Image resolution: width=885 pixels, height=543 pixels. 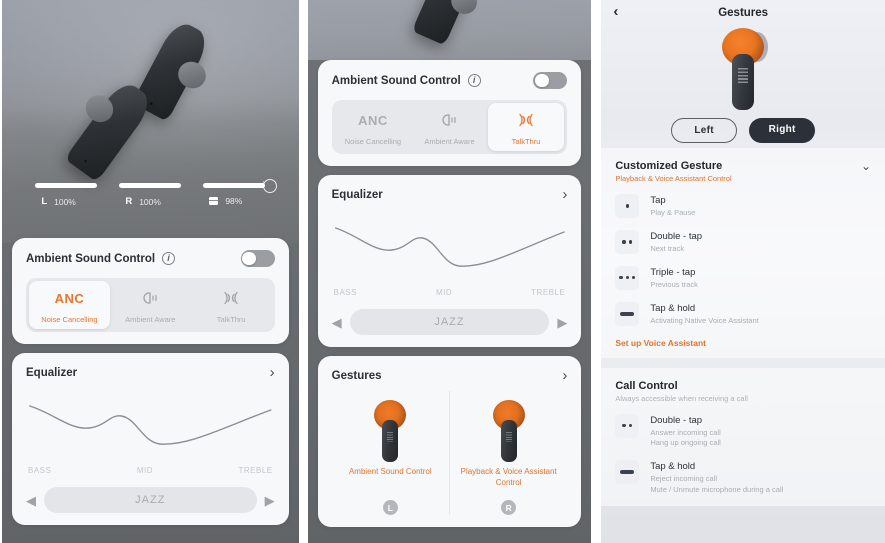 What do you see at coordinates (615, 11) in the screenshot?
I see `chevron-left-icon: ‹` at bounding box center [615, 11].